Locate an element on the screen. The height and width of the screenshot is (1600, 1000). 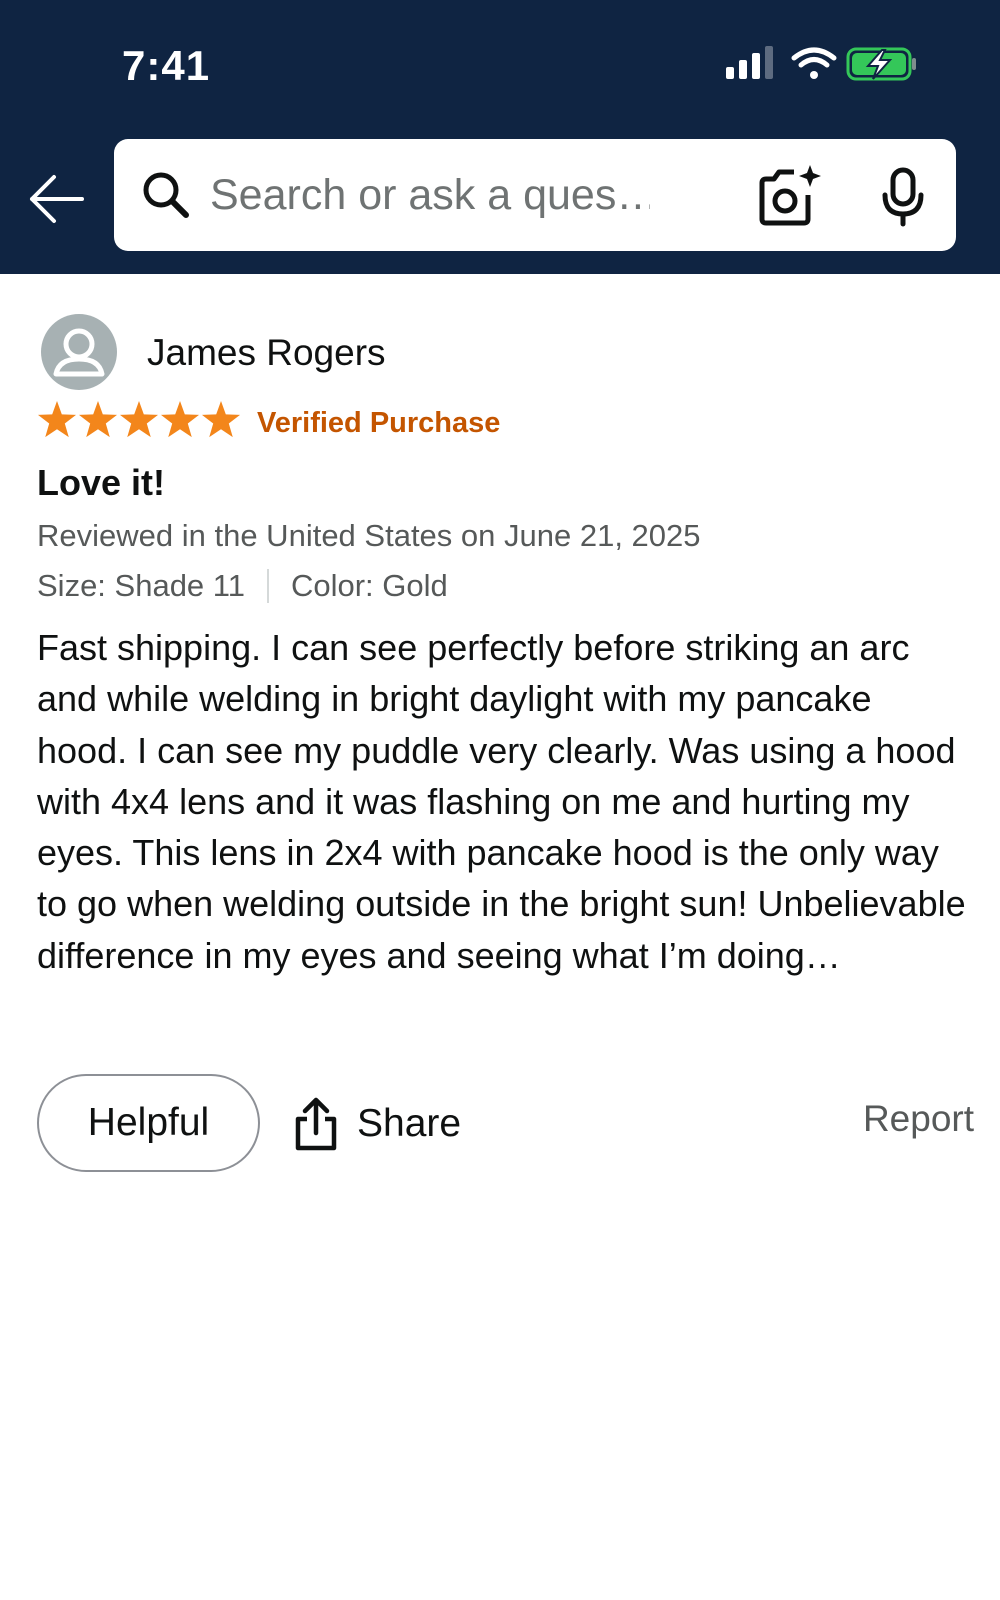
status-icons is located at coordinates (821, 63).